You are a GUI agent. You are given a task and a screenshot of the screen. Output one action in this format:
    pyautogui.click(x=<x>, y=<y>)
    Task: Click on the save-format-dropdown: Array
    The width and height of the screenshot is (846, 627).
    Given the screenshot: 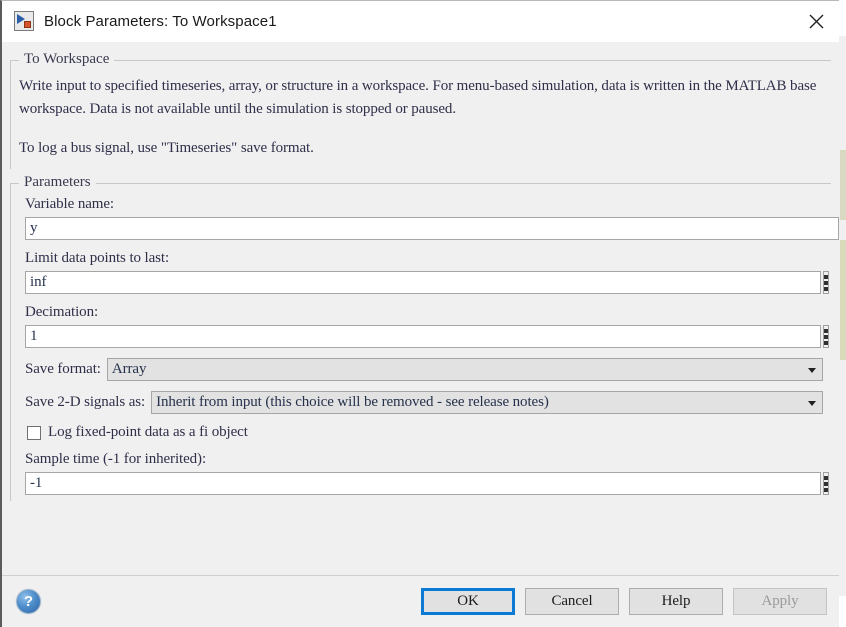 What is the action you would take?
    pyautogui.click(x=464, y=370)
    